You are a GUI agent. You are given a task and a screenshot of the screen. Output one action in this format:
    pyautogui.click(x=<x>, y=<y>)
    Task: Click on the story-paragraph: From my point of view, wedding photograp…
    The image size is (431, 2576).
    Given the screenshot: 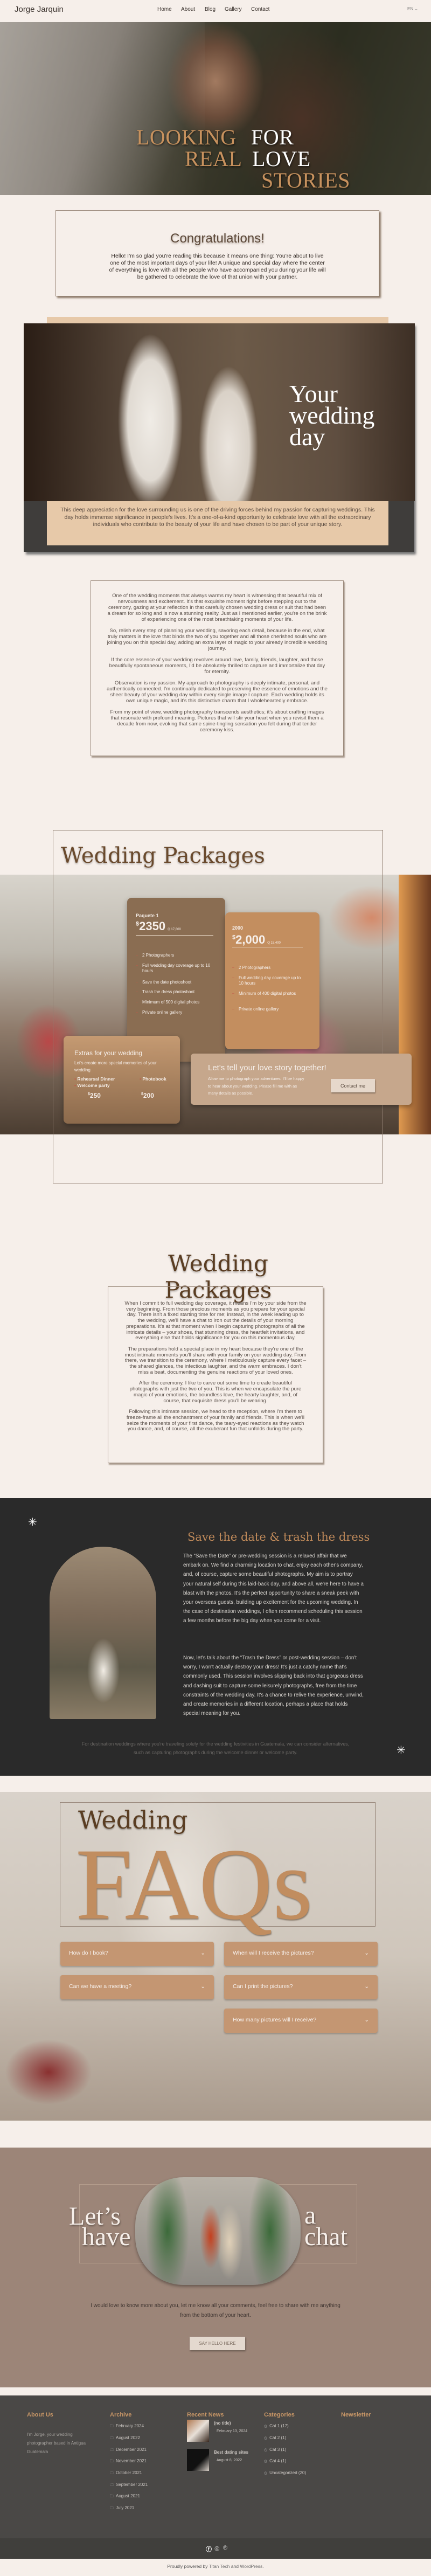 What is the action you would take?
    pyautogui.click(x=217, y=721)
    